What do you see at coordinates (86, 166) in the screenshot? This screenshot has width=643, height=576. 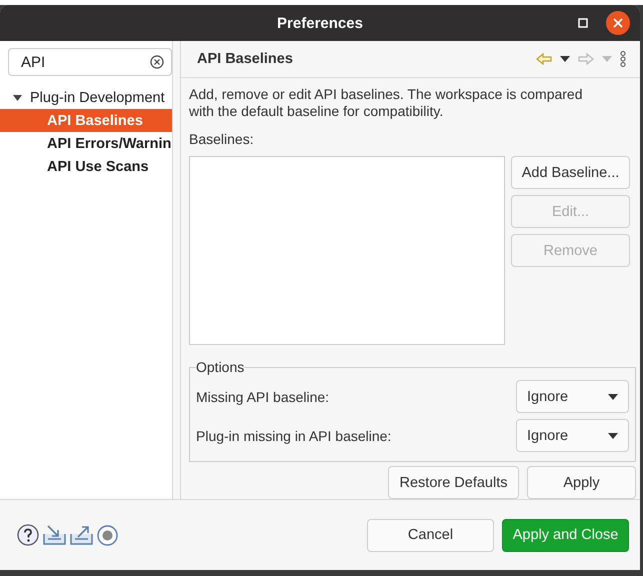 I see `tree-item: API Use Scans` at bounding box center [86, 166].